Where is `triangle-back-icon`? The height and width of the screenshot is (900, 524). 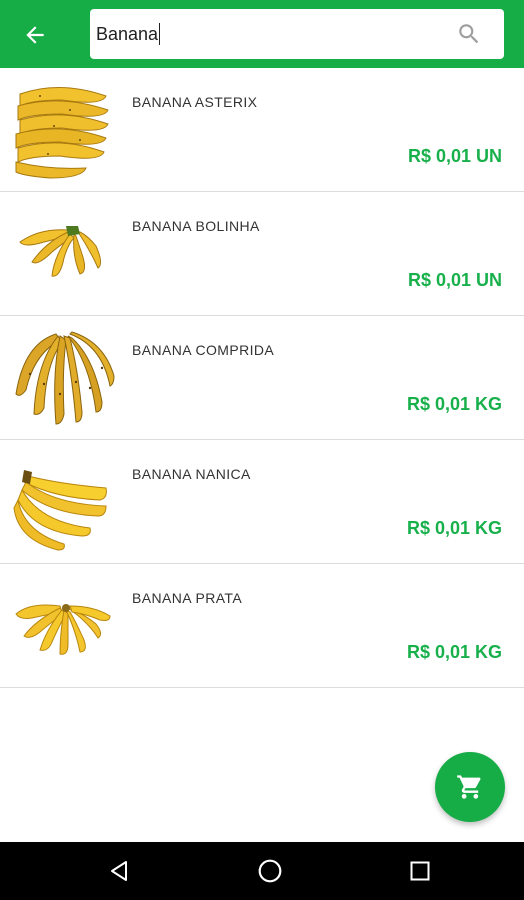
triangle-back-icon is located at coordinates (119, 871).